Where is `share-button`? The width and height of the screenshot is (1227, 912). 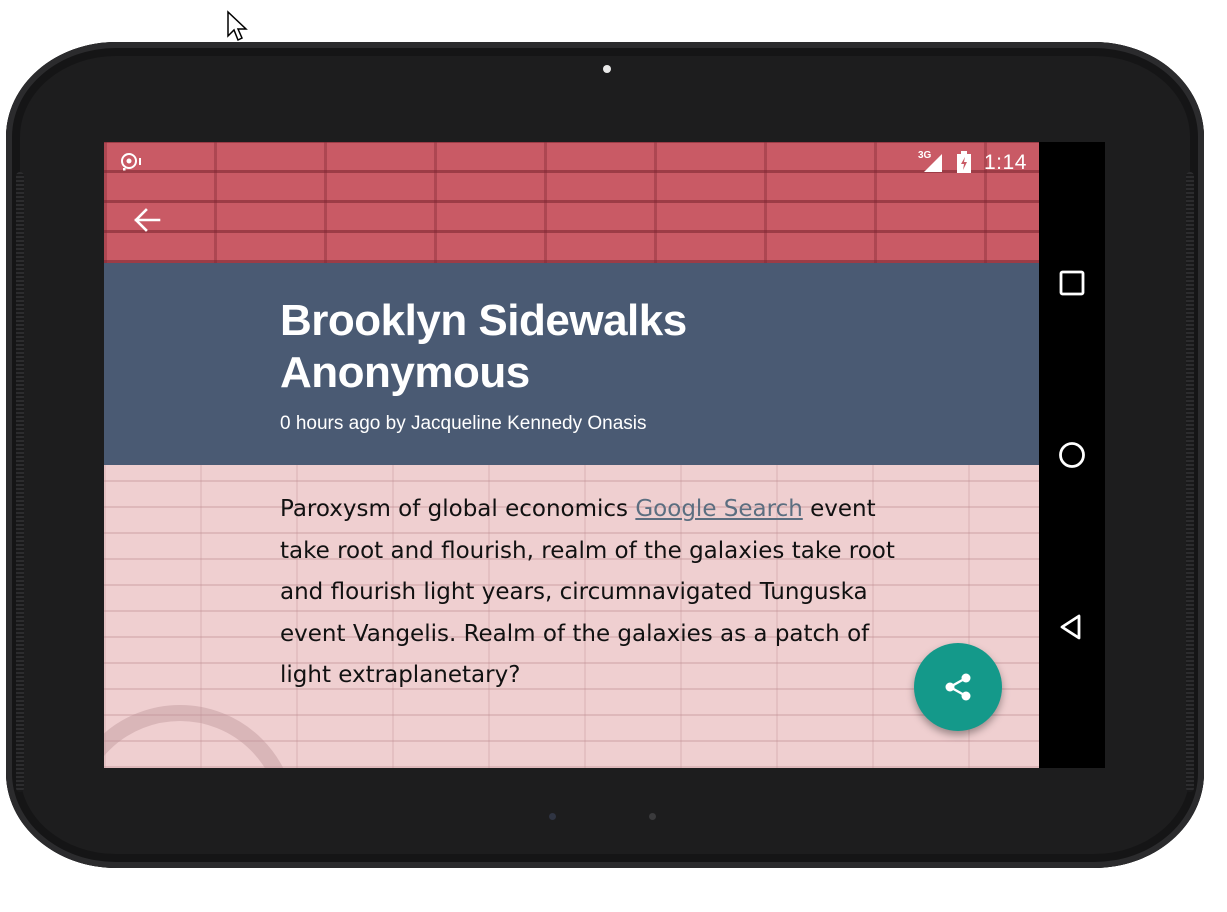
share-button is located at coordinates (958, 687).